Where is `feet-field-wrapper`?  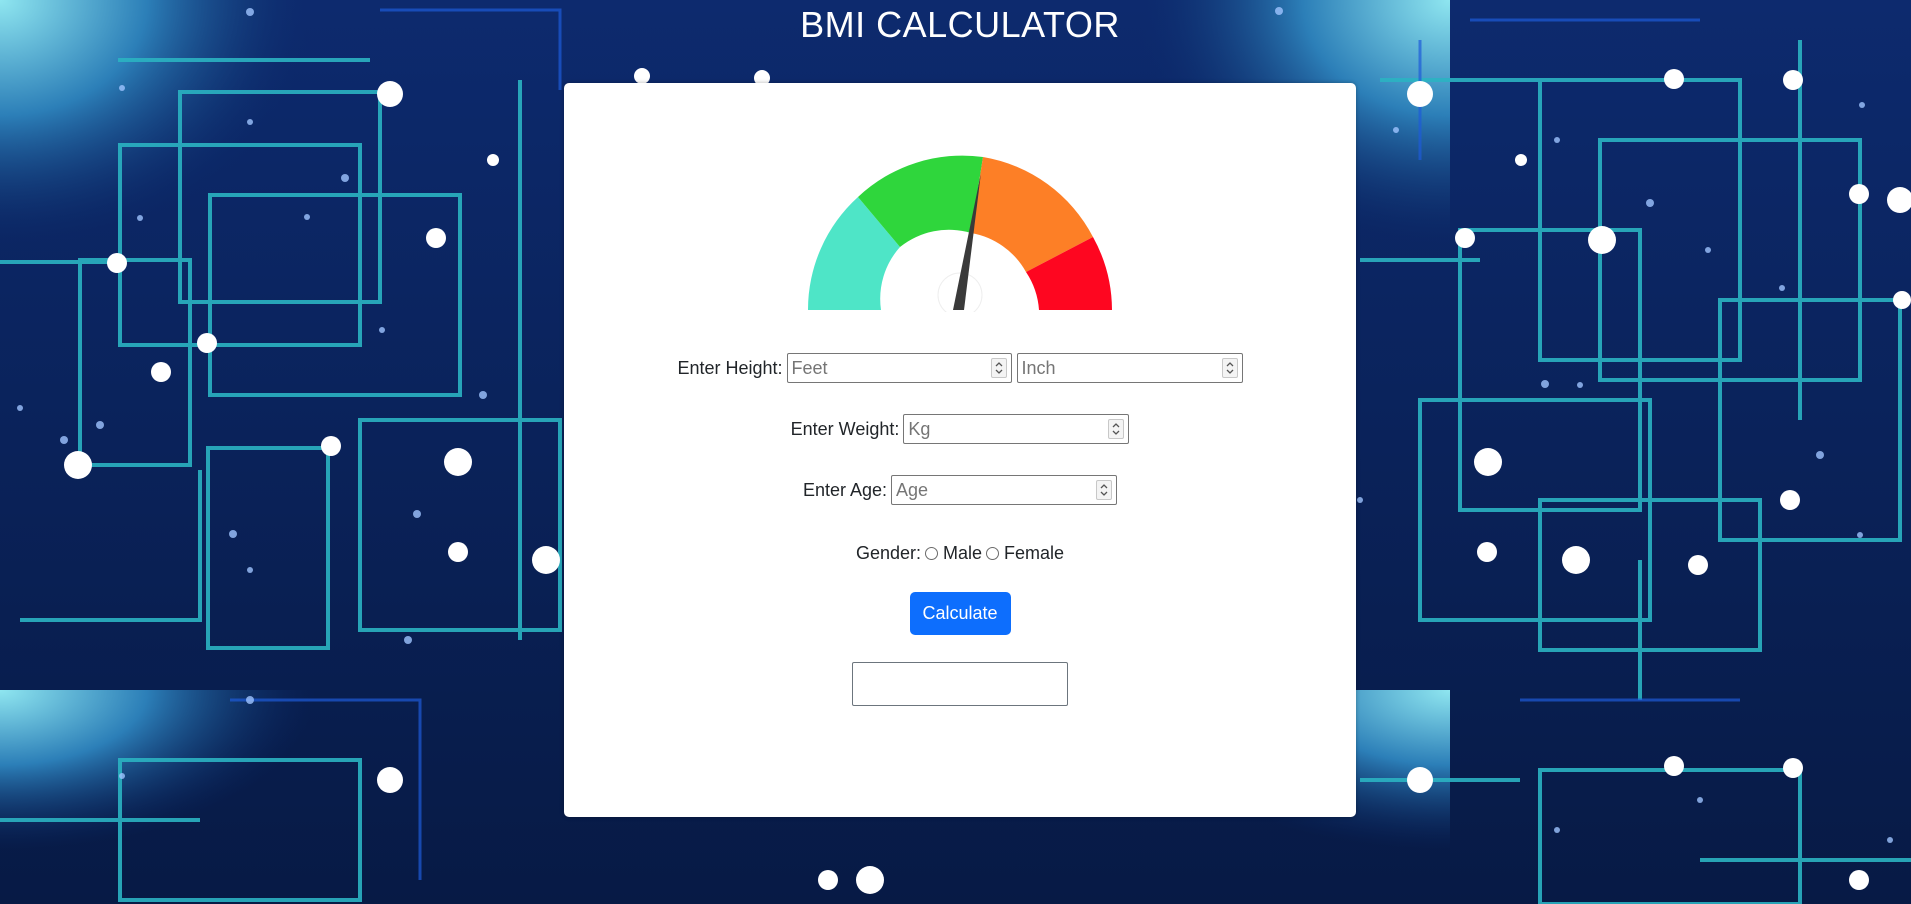 feet-field-wrapper is located at coordinates (899, 368).